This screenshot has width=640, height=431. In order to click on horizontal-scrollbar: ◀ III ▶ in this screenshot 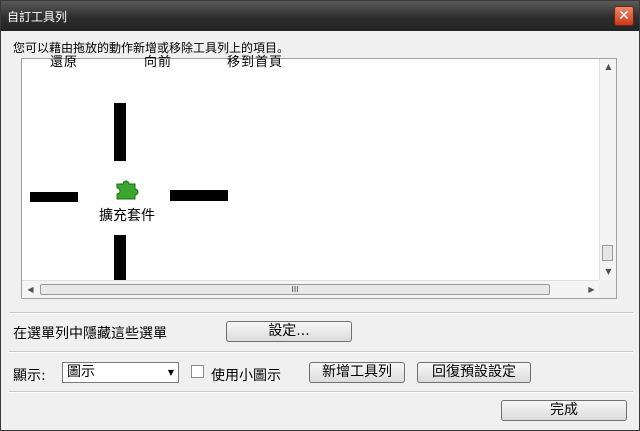, I will do `click(311, 289)`.